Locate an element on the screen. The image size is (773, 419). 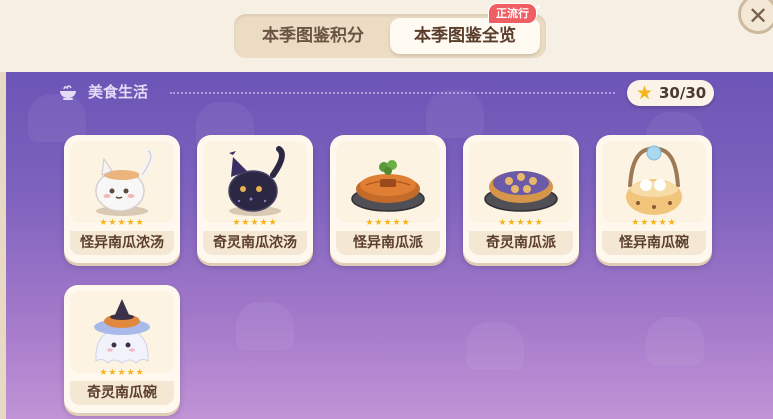
collection-progress: ★ 30/30 is located at coordinates (670, 93).